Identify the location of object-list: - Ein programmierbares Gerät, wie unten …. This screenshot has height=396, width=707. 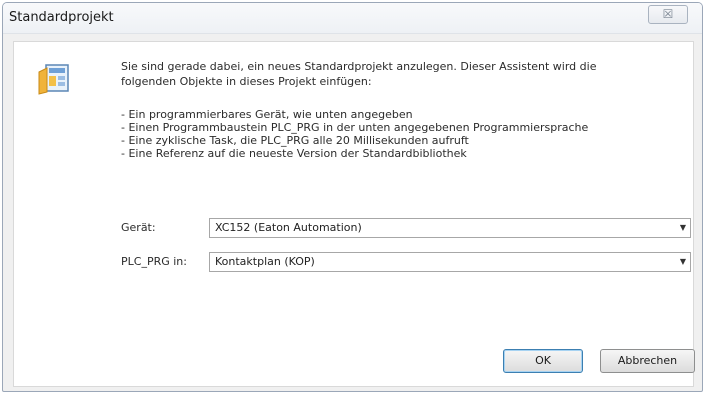
(354, 134).